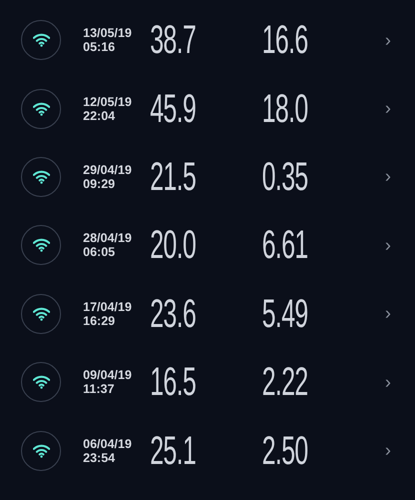  I want to click on test-time: 16:29, so click(99, 321).